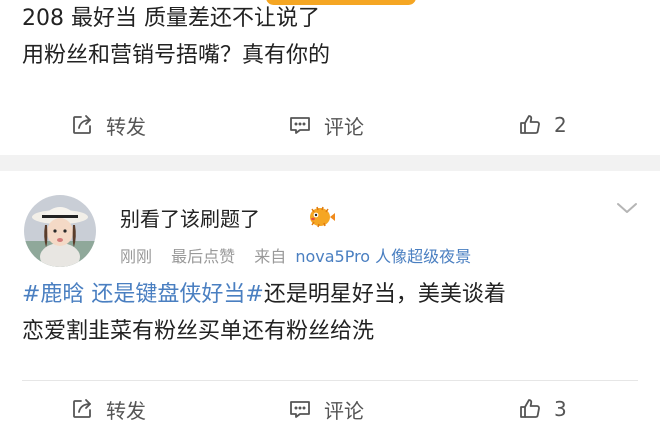 This screenshot has width=660, height=438. Describe the element at coordinates (542, 409) in the screenshot. I see `post-2-like-button: 3` at that location.